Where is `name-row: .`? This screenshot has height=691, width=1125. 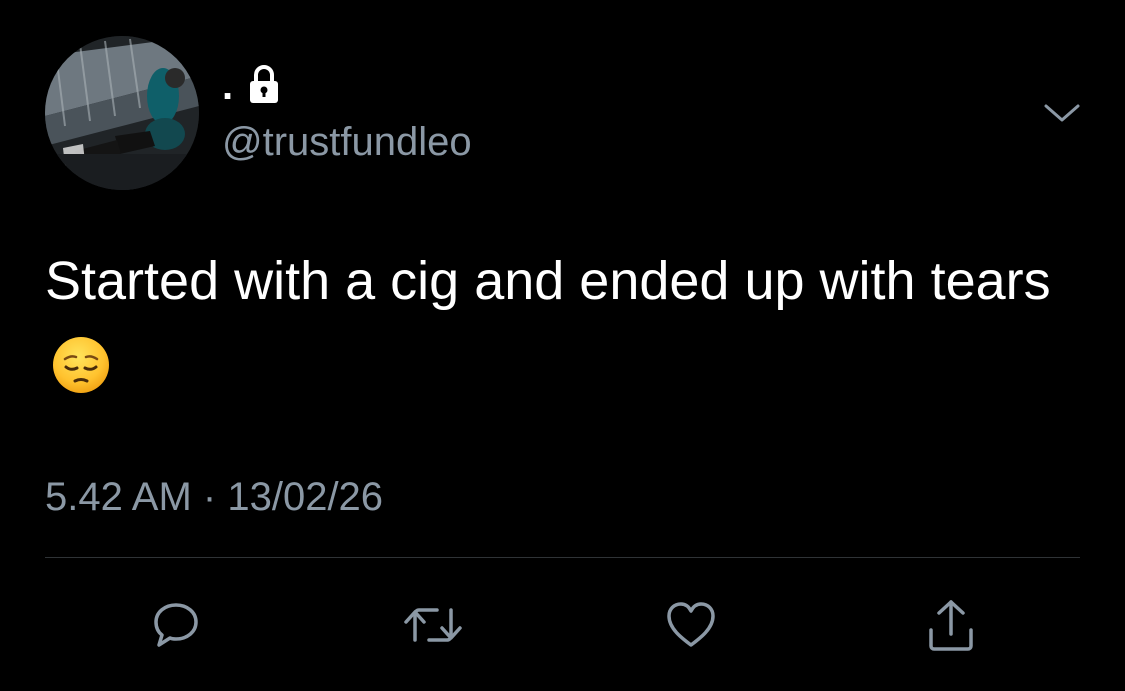 name-row: . is located at coordinates (250, 84).